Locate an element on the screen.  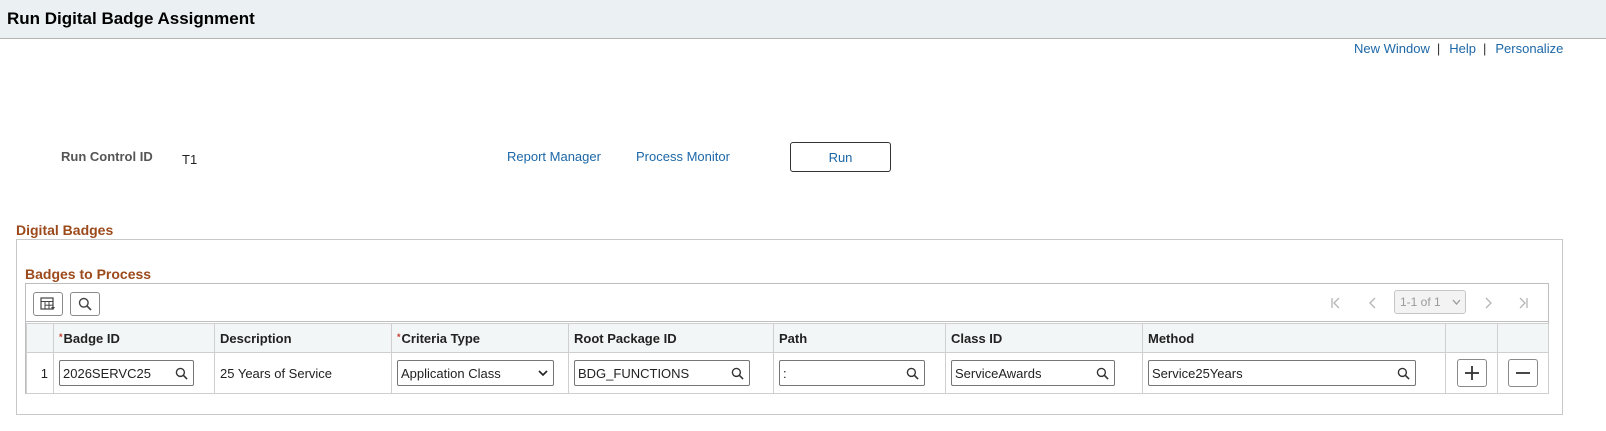
class-id-cell: ServiceAwards is located at coordinates (1044, 373).